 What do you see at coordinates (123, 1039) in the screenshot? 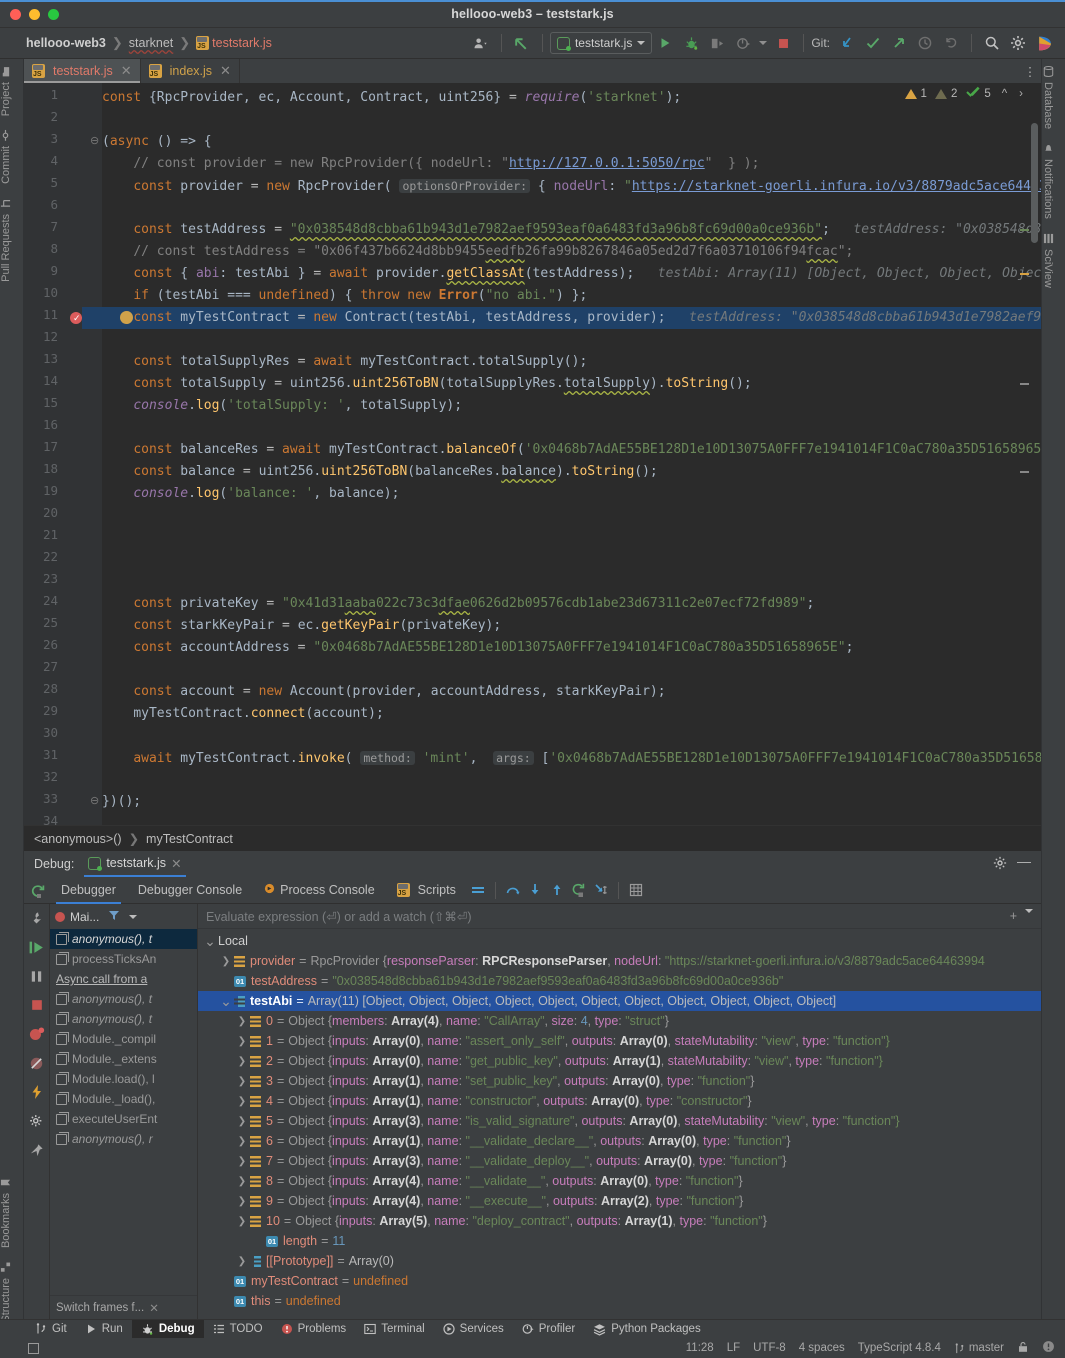
I see `frame-row: Module._compil` at bounding box center [123, 1039].